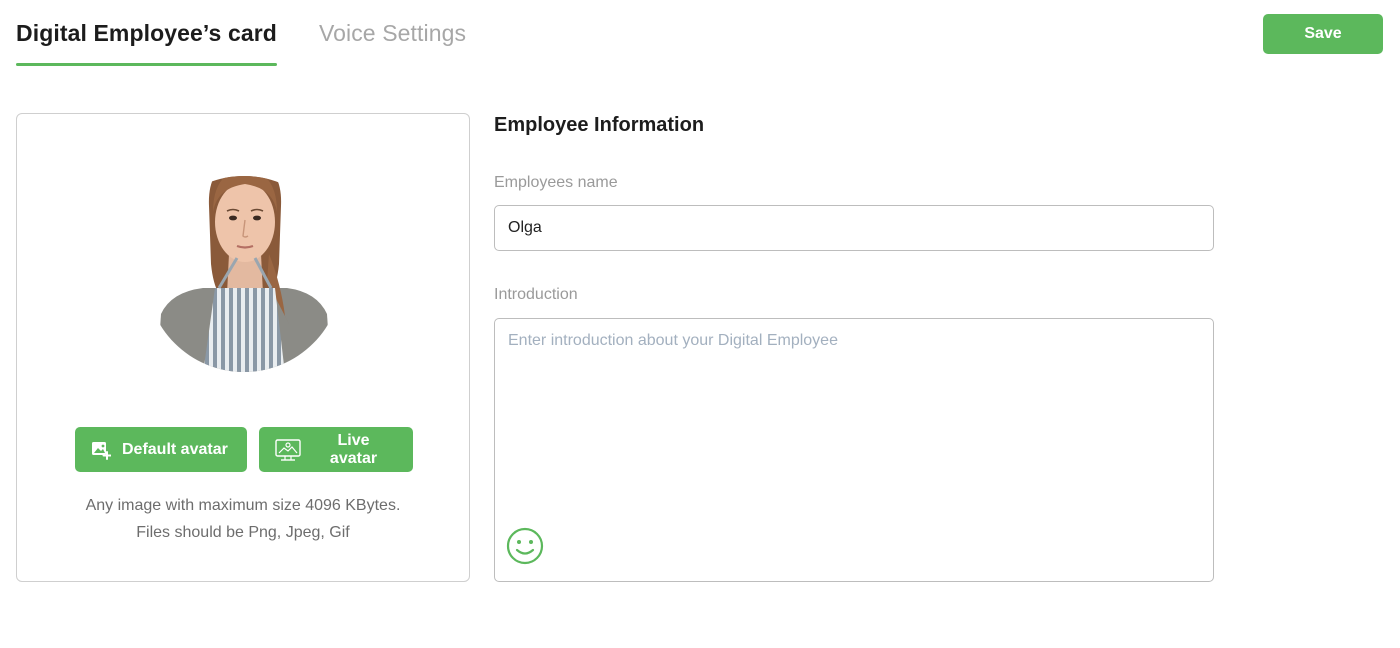  I want to click on live-avatar-button: Live avatar, so click(336, 449).